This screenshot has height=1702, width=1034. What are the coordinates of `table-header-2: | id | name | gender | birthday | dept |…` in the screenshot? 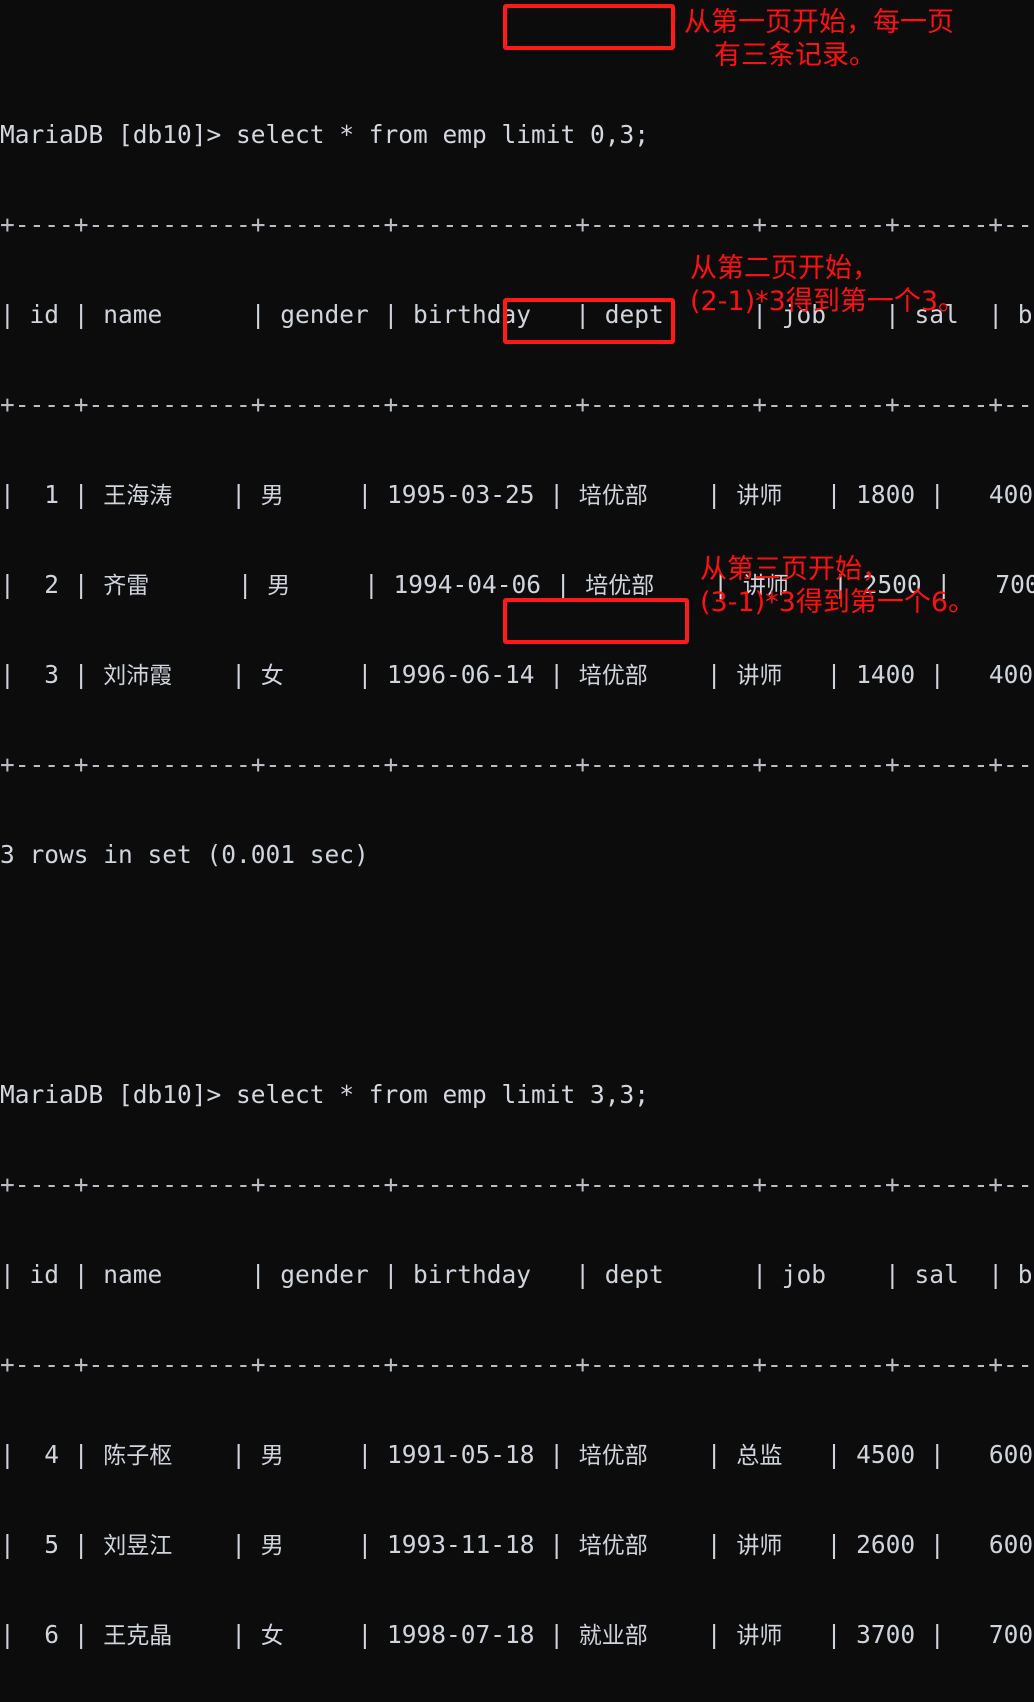 It's located at (517, 1274).